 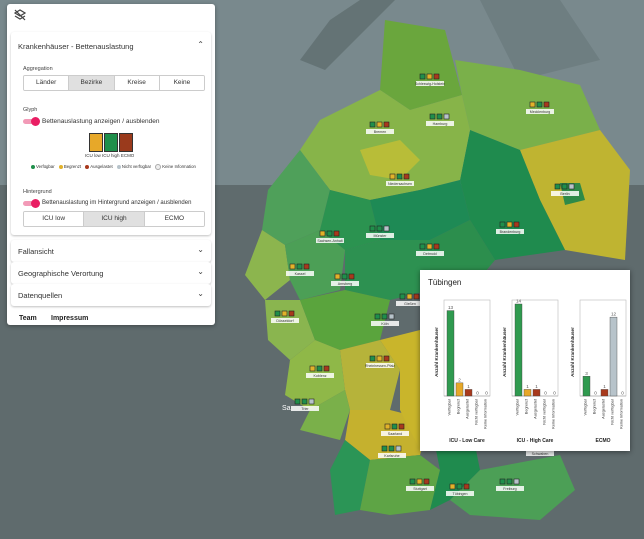 I want to click on place-label: Sa, so click(x=286, y=408).